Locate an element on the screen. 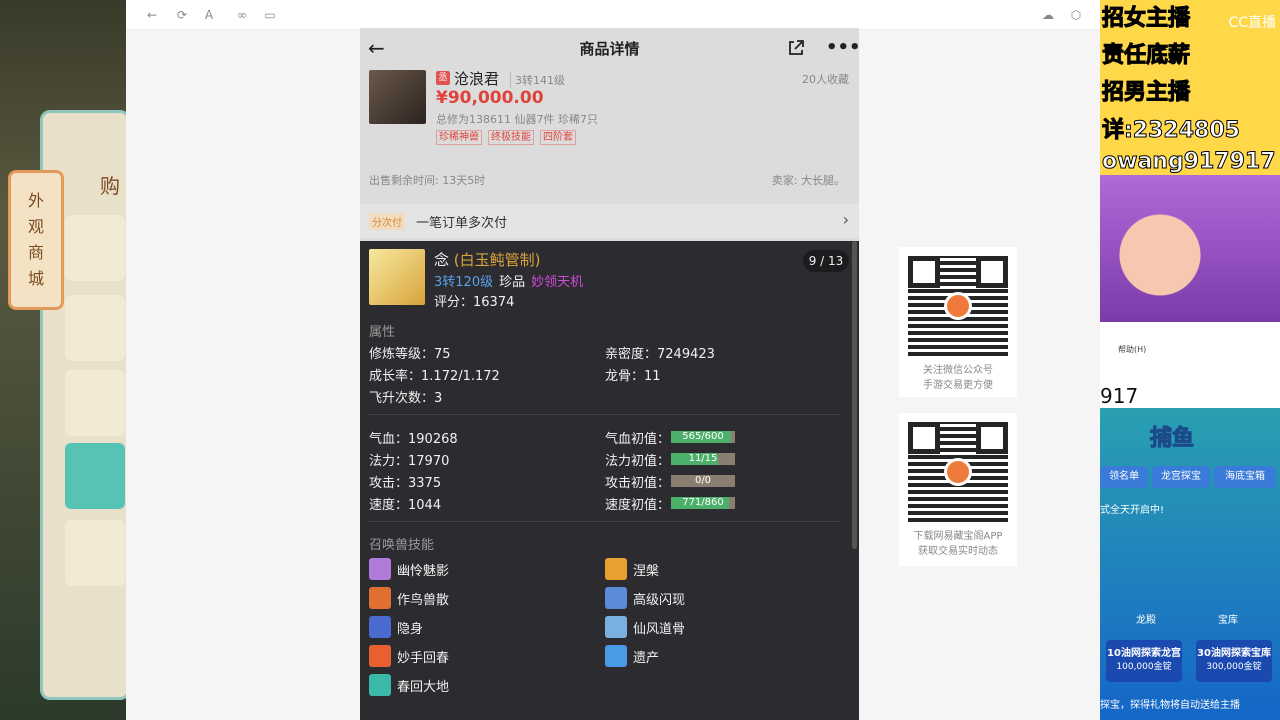 The width and height of the screenshot is (1280, 720). skill-name: 作鸟兽散 is located at coordinates (423, 600).